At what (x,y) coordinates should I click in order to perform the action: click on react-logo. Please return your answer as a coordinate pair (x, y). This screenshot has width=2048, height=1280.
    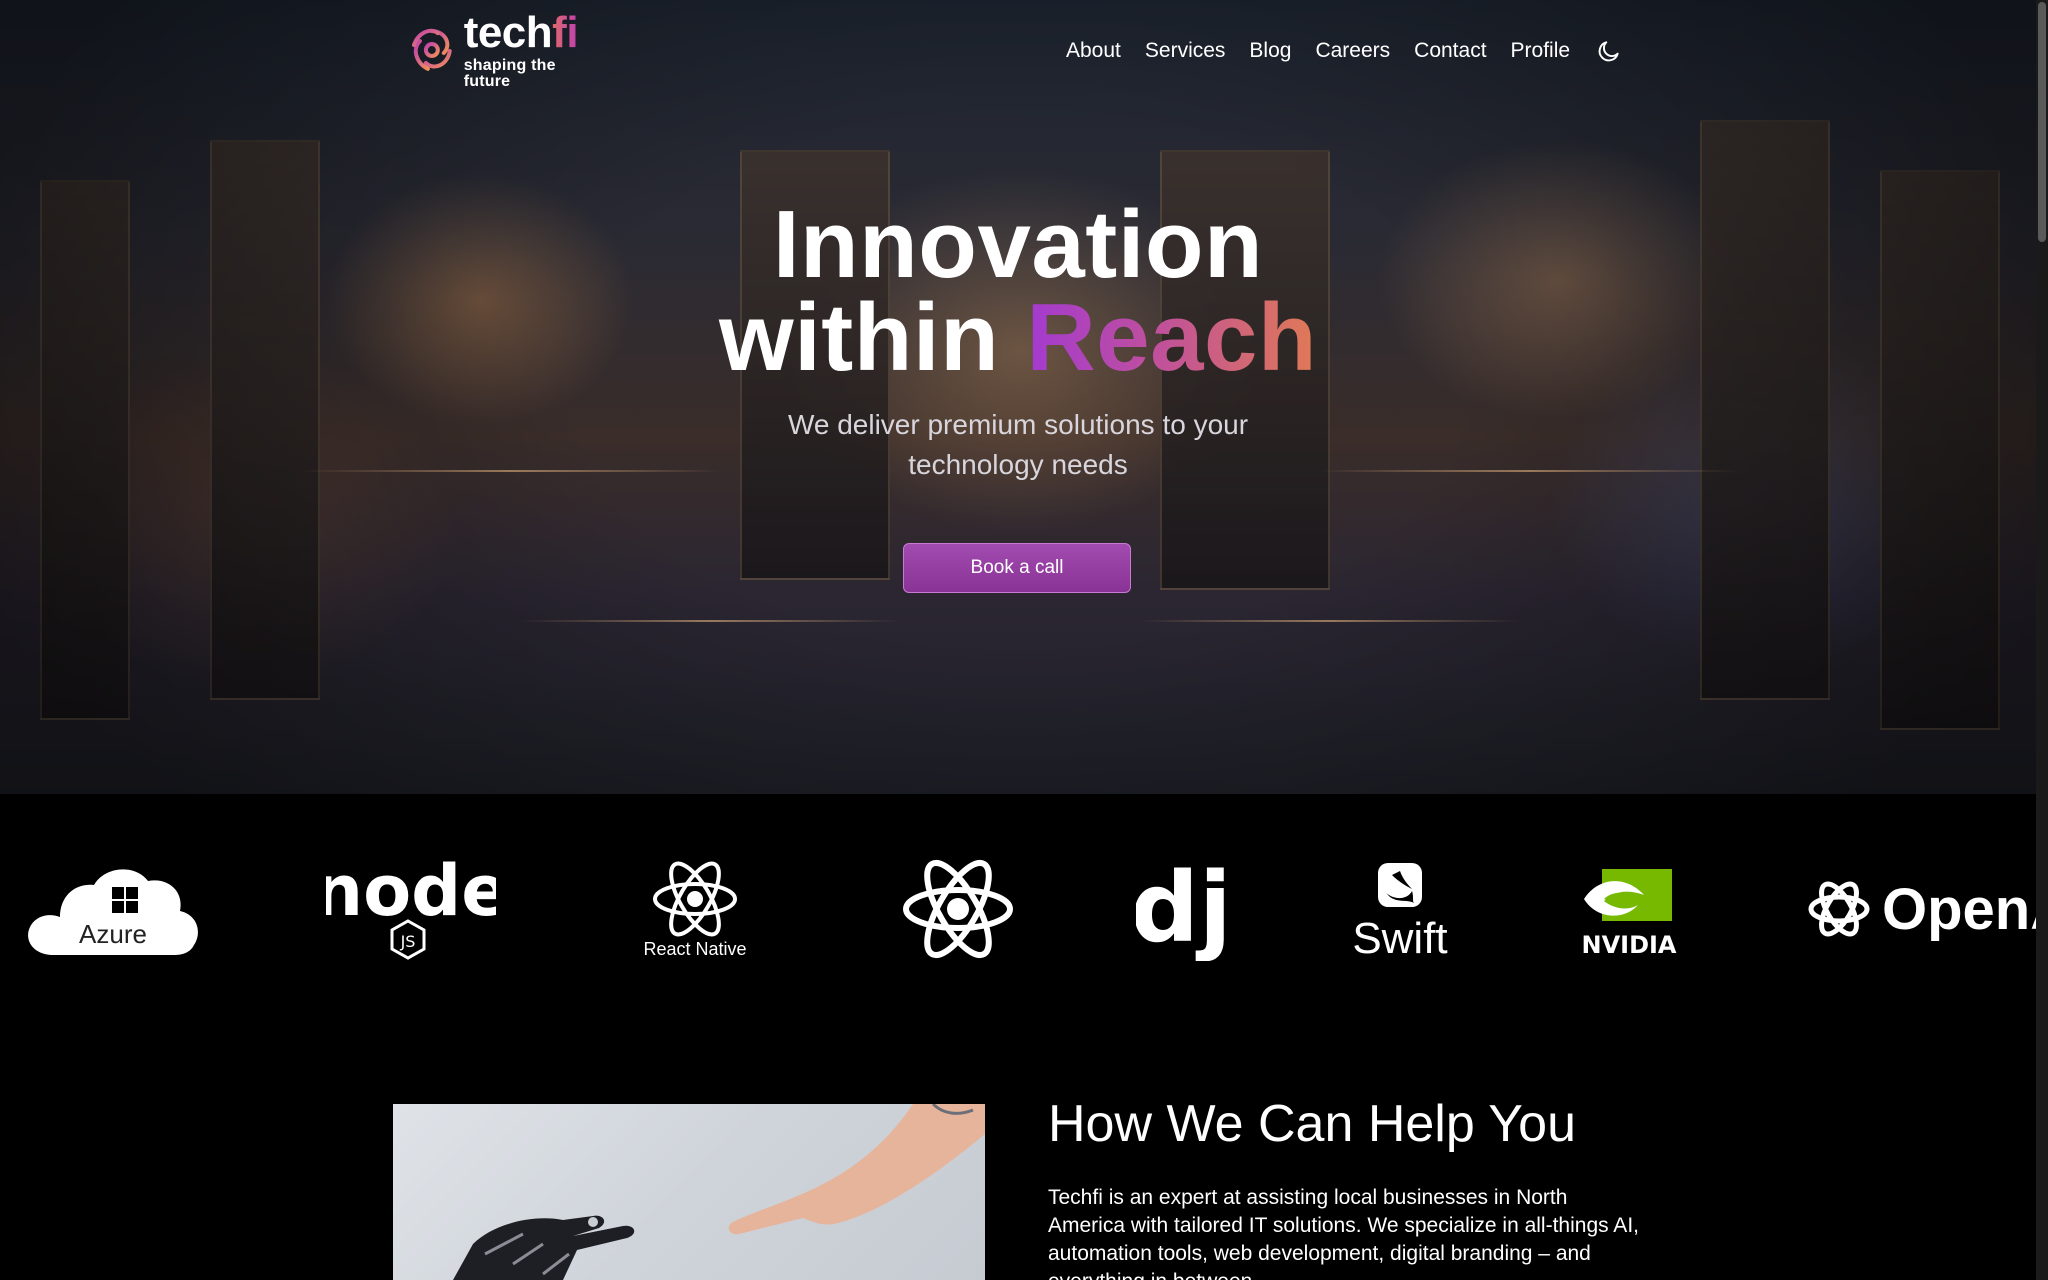
    Looking at the image, I should click on (958, 909).